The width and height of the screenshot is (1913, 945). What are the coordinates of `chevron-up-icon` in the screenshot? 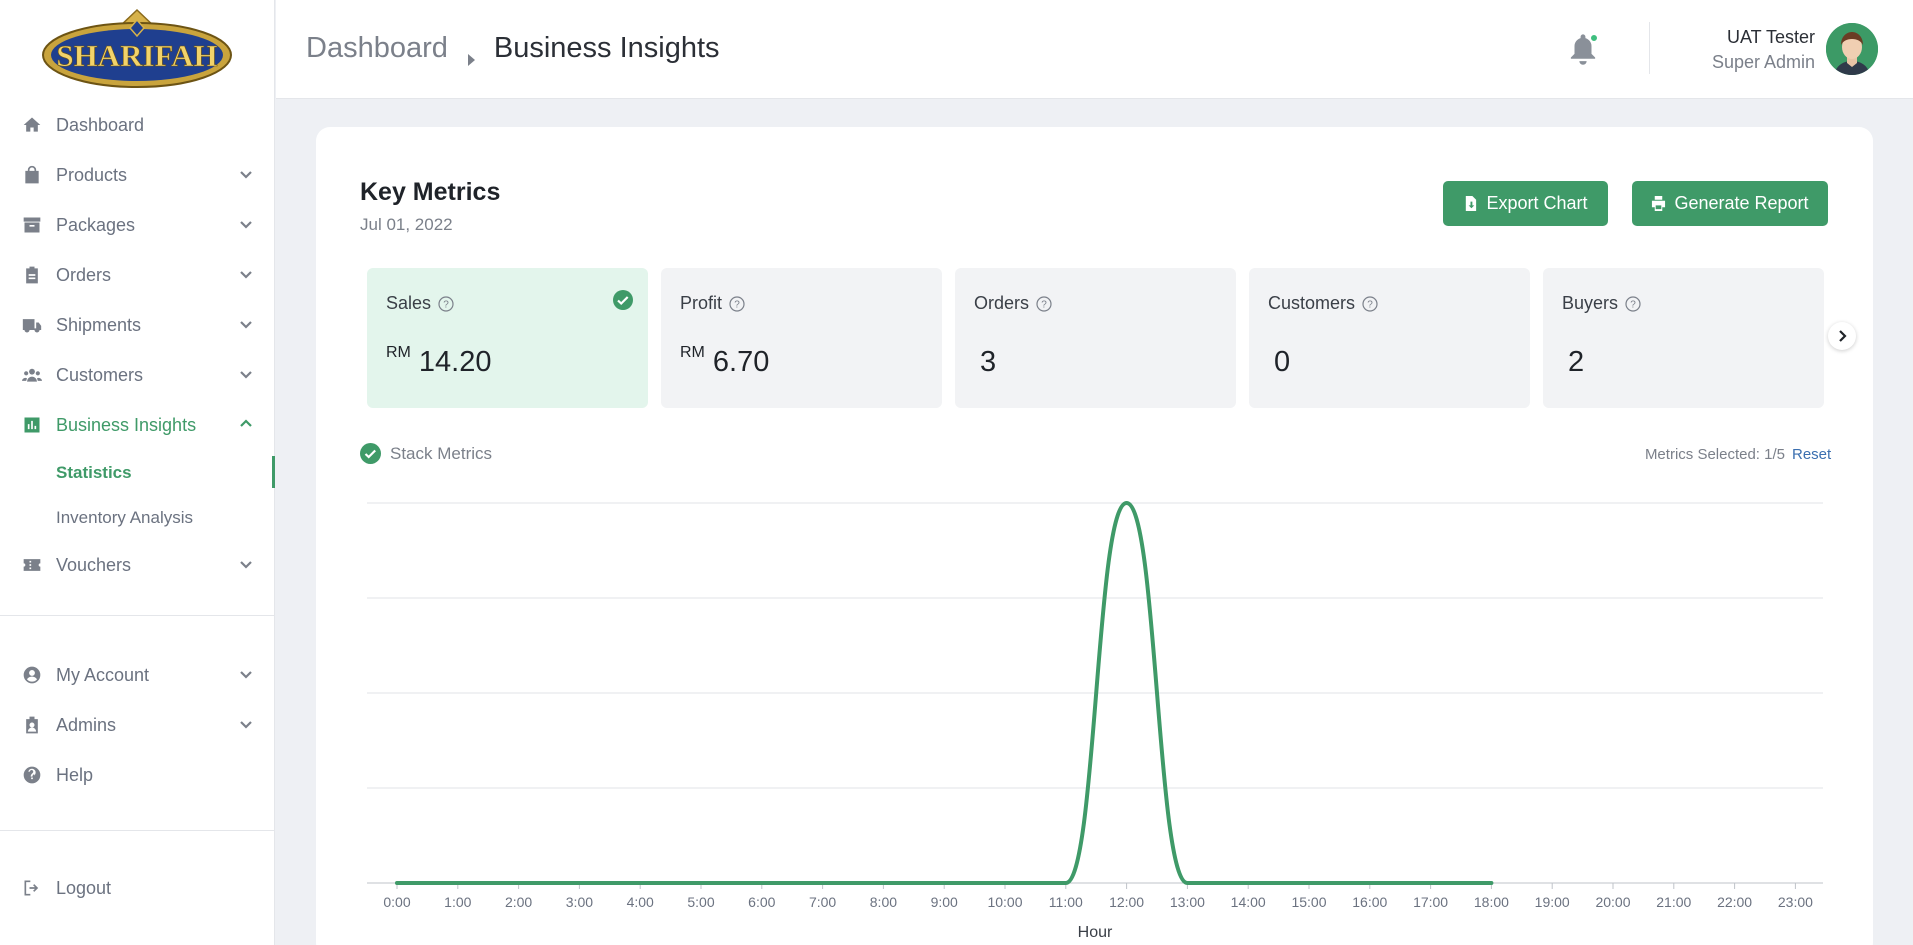 It's located at (246, 424).